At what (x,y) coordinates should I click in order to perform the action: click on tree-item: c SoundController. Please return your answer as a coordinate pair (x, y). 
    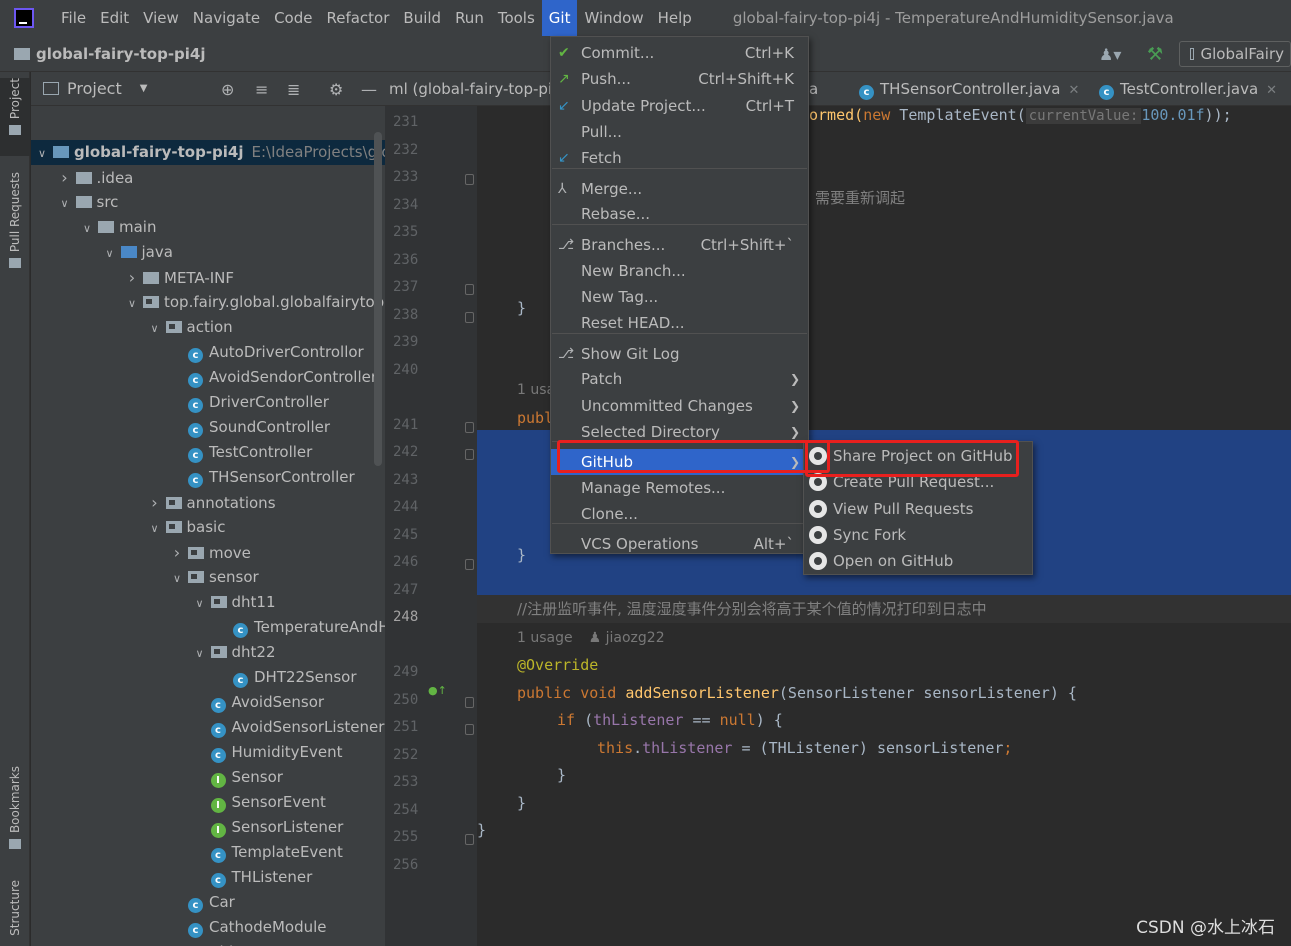
    Looking at the image, I should click on (208, 427).